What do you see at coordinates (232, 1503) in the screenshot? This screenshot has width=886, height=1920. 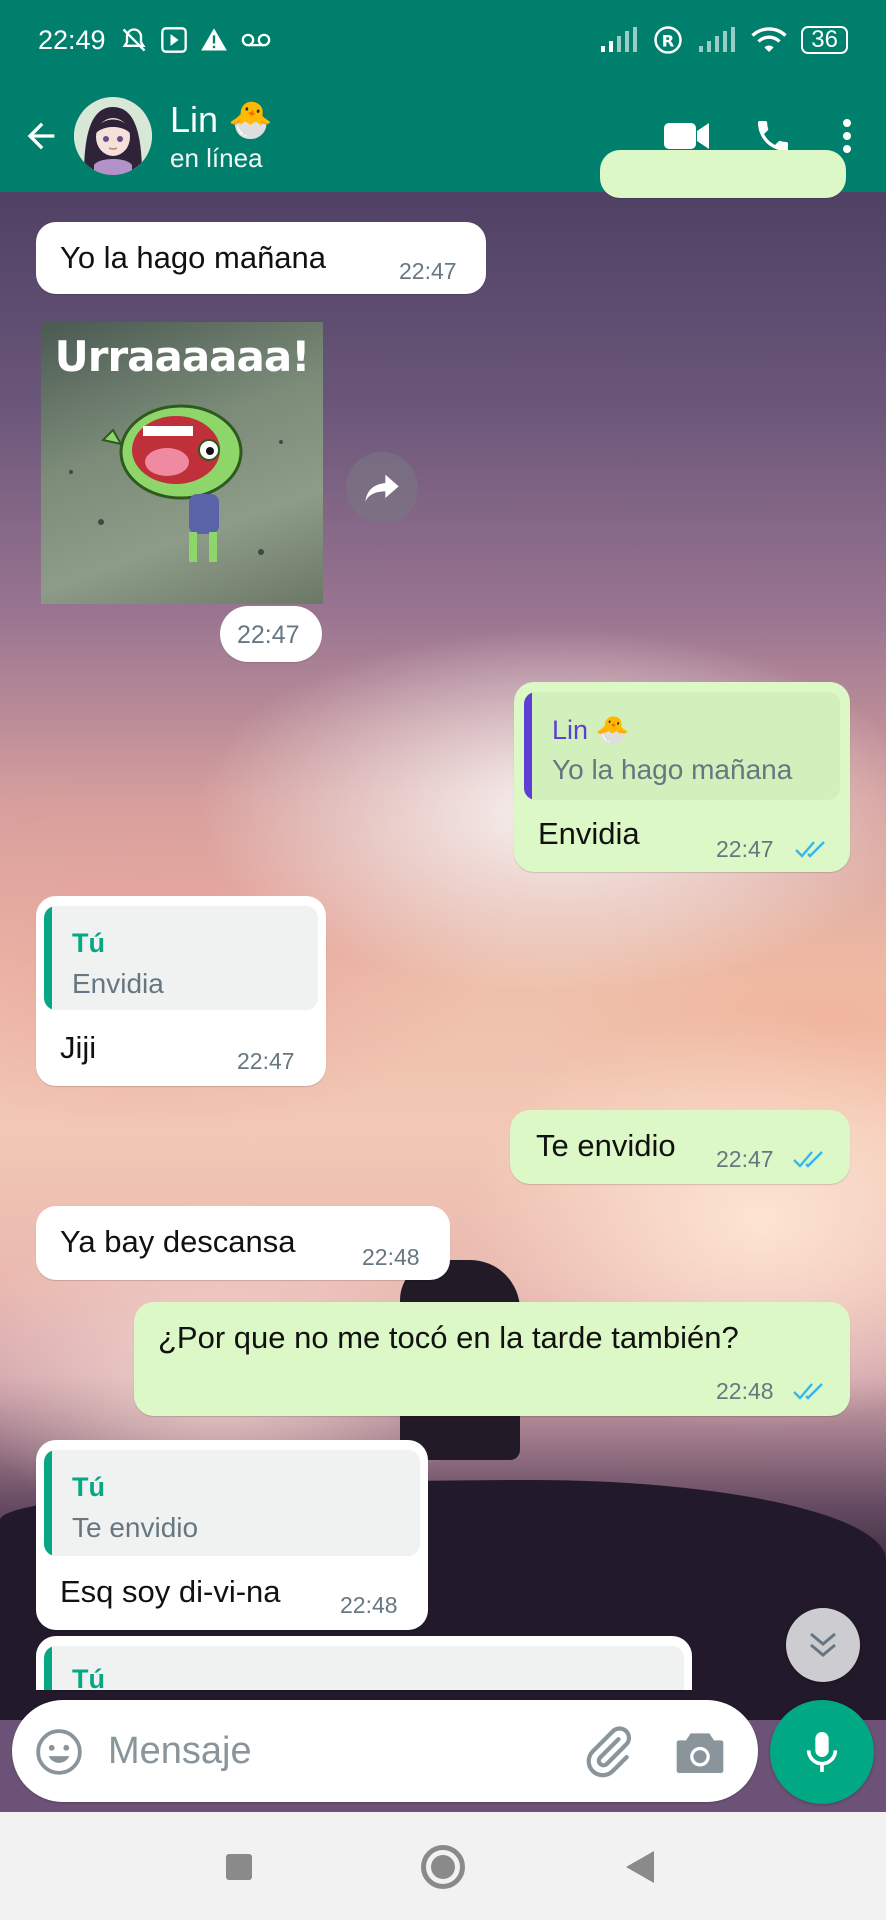 I see `quoted-message: Tú Te envidio` at bounding box center [232, 1503].